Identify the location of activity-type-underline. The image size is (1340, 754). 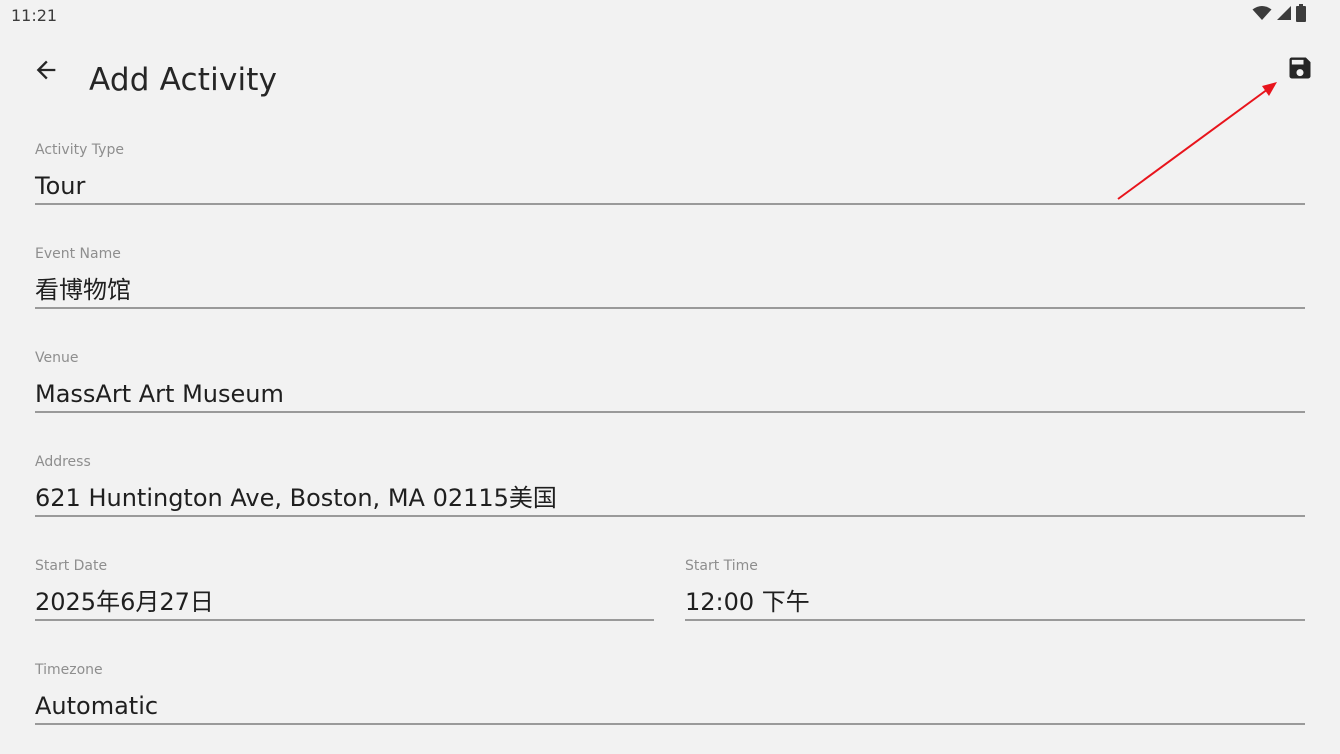
(670, 204).